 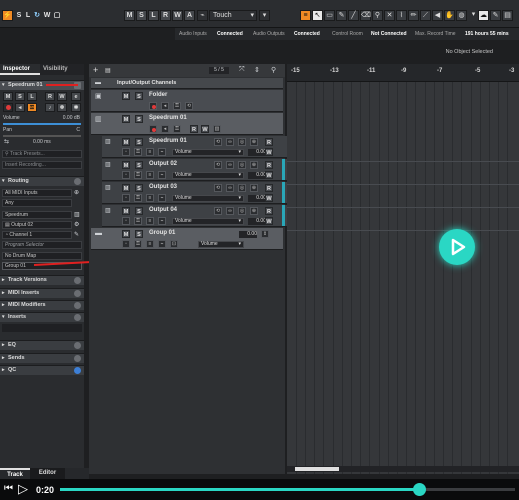 I want to click on skip-back-icon: ⏮, so click(x=8, y=488).